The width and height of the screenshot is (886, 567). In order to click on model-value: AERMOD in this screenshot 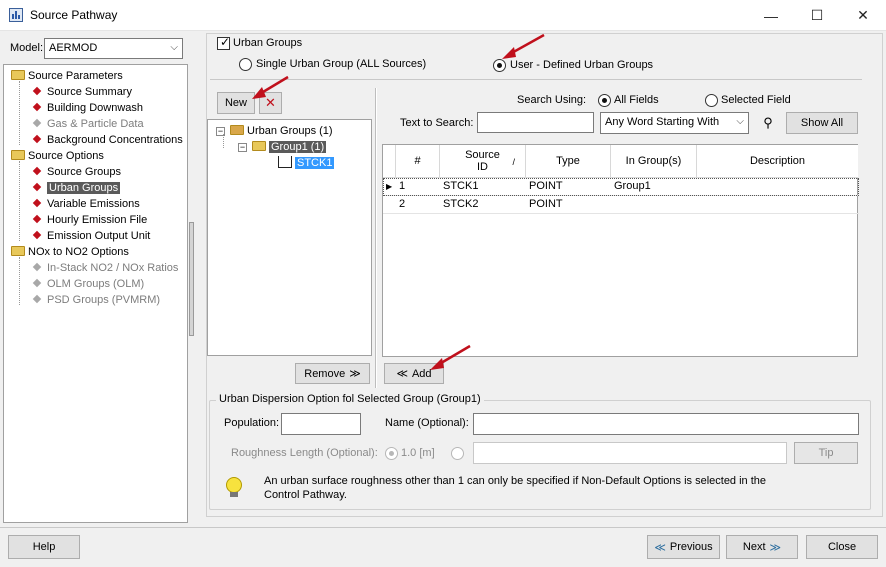, I will do `click(73, 48)`.